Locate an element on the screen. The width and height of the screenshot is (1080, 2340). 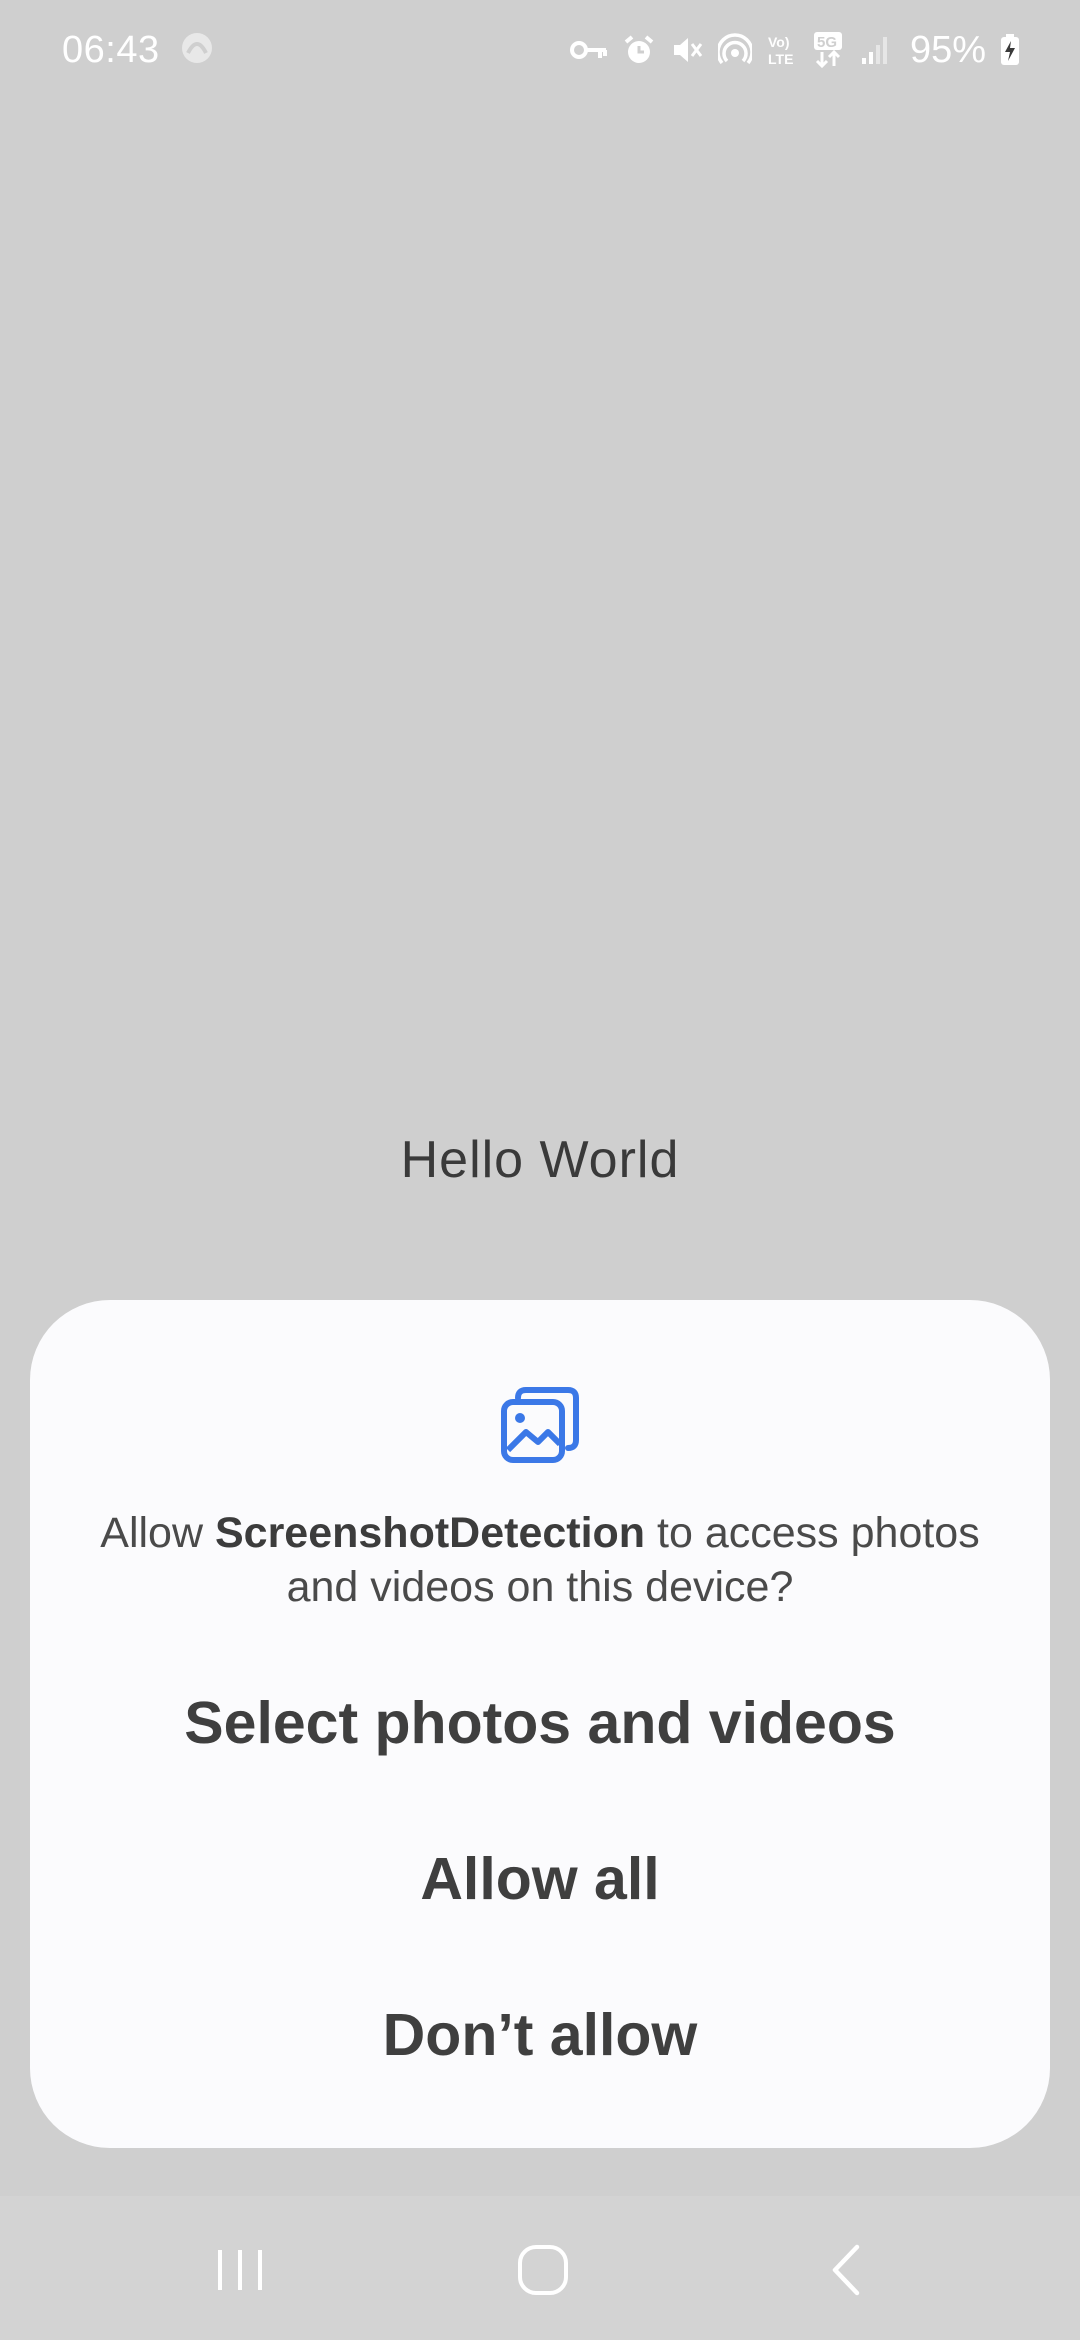
sync-icon is located at coordinates (197, 50).